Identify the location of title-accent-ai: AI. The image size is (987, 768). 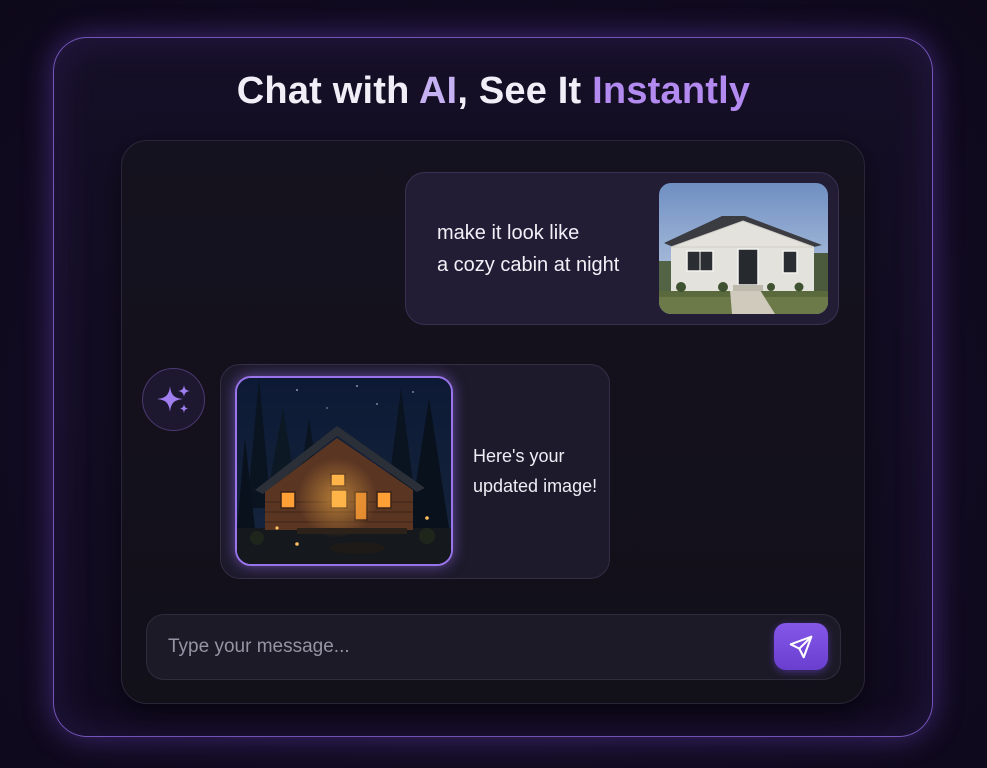
(438, 91).